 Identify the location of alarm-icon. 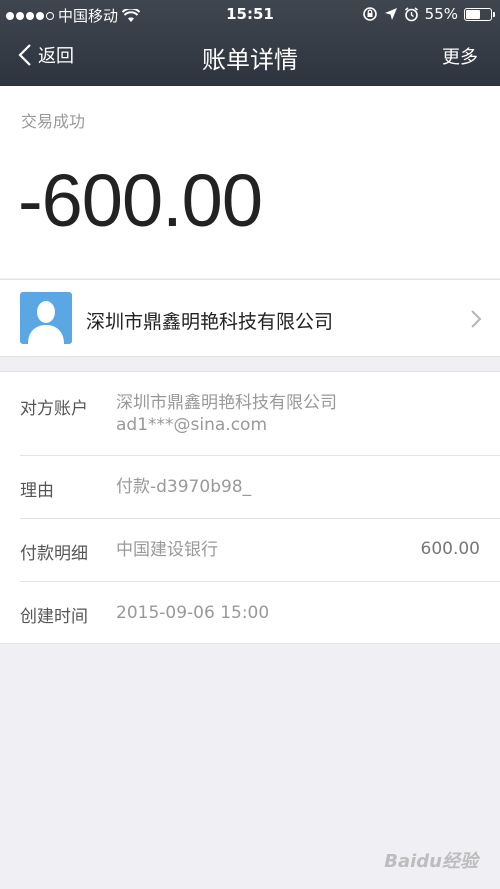
(411, 13).